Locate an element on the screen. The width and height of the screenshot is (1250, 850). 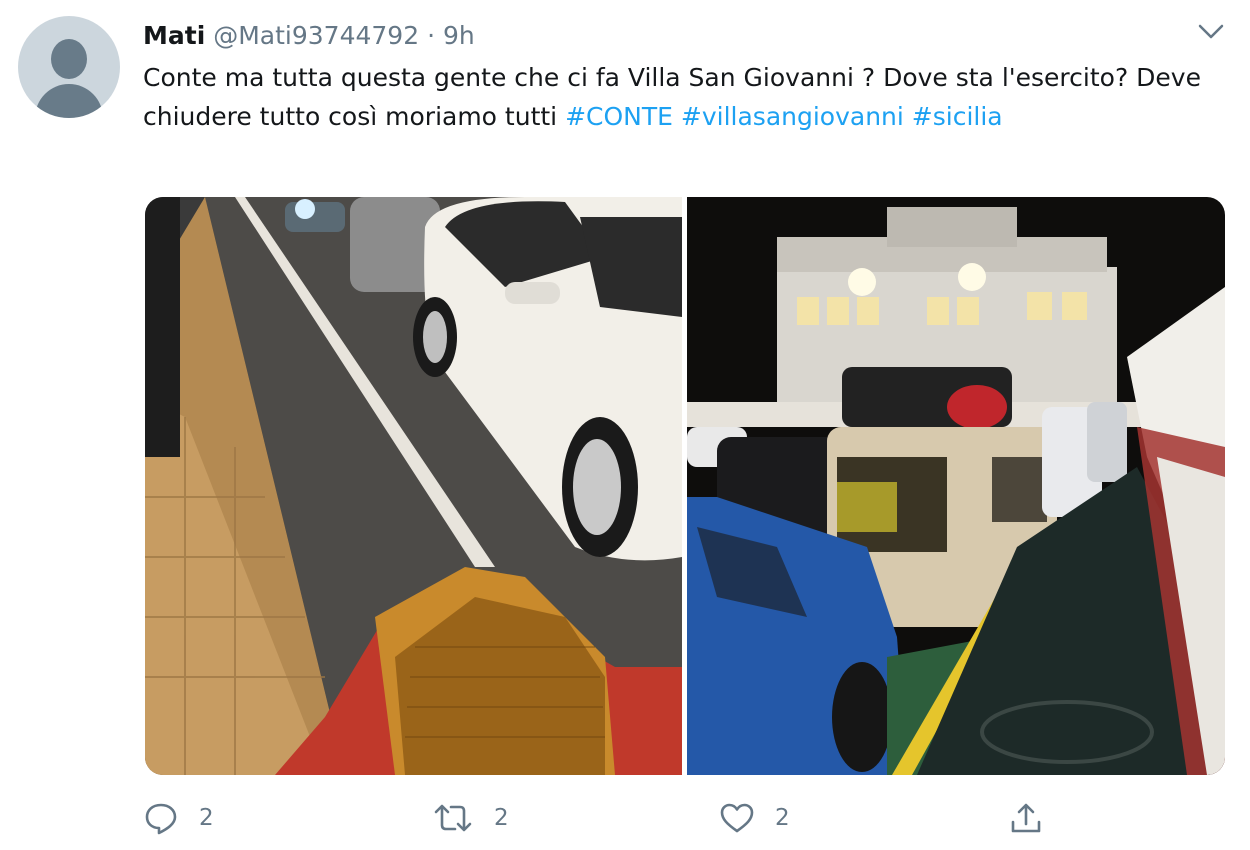
avatar-body-shape is located at coordinates (69, 101).